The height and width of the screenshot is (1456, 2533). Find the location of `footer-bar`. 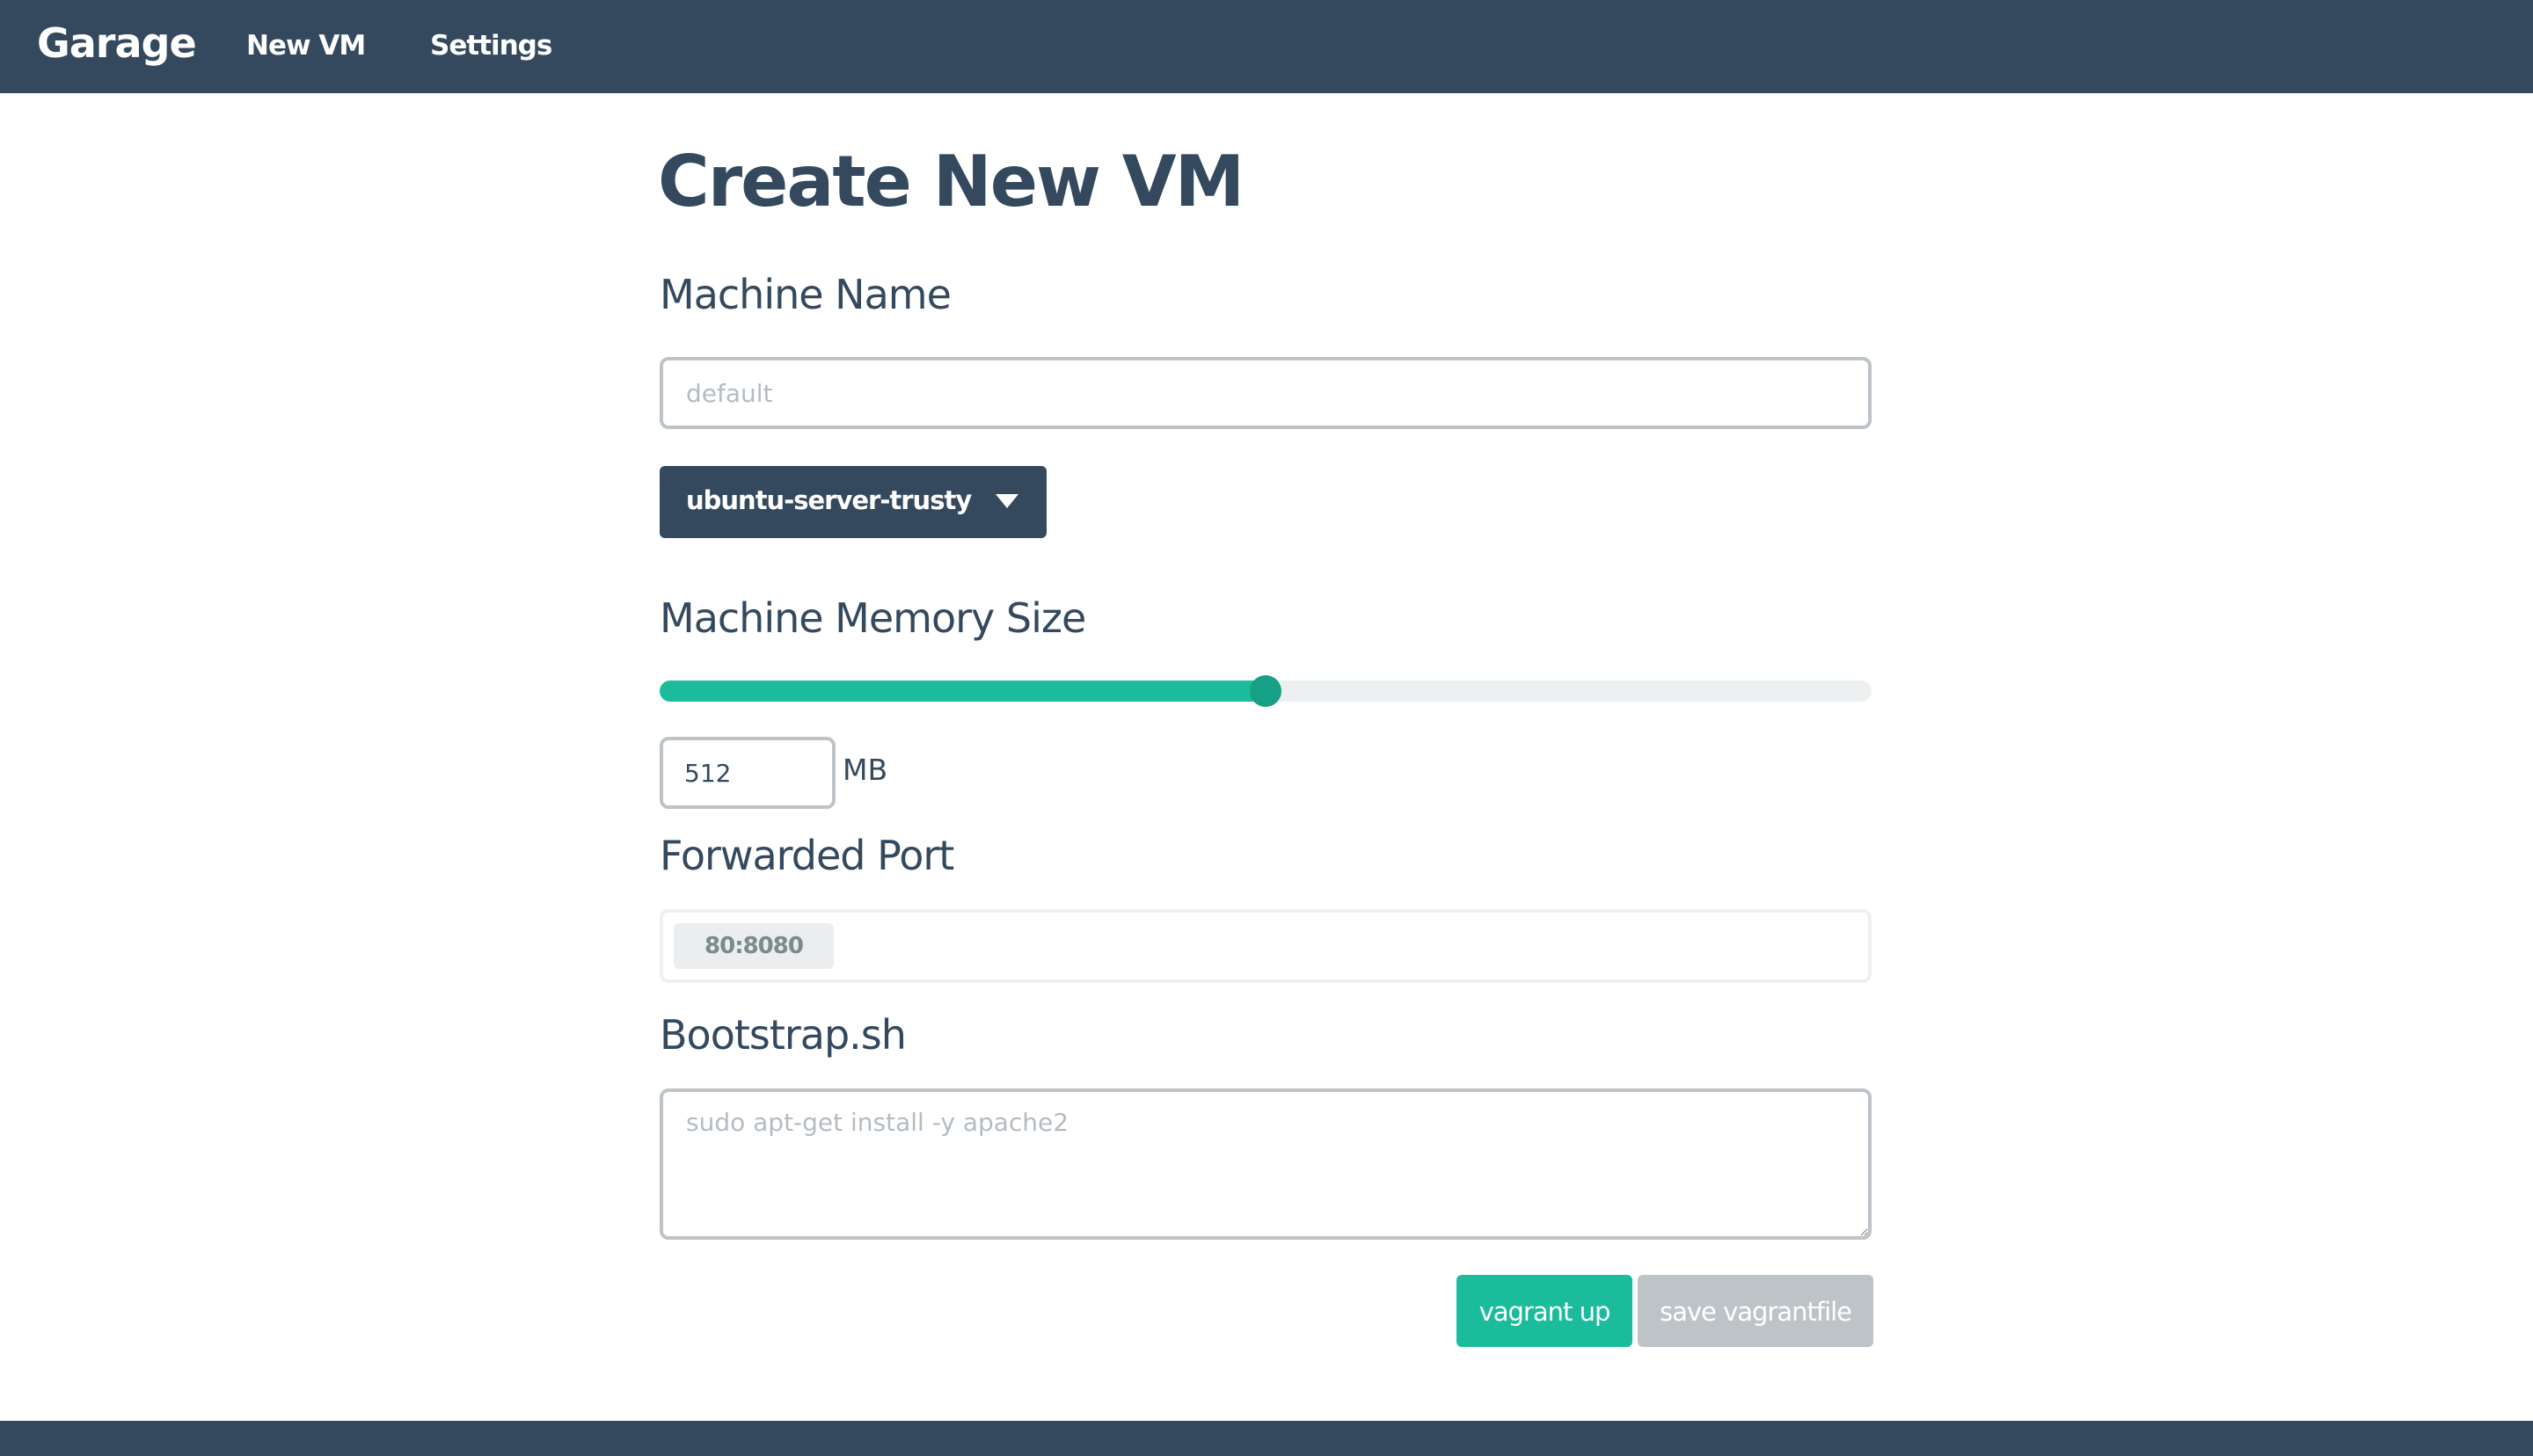

footer-bar is located at coordinates (1266, 1438).